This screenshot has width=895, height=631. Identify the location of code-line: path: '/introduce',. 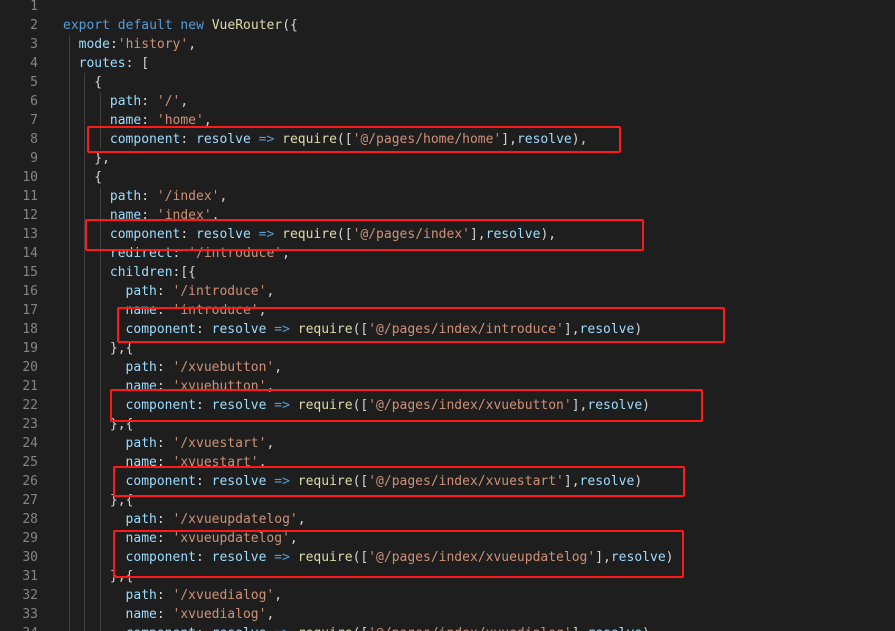
(200, 291).